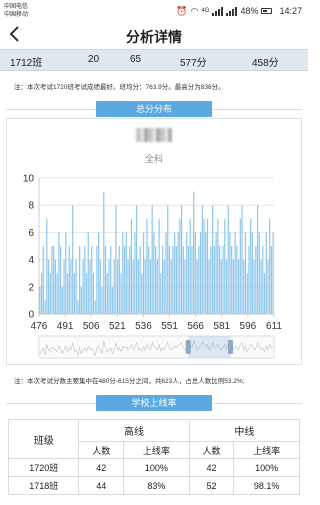 The width and height of the screenshot is (320, 505). What do you see at coordinates (156, 347) in the screenshot?
I see `zoom-slider` at bounding box center [156, 347].